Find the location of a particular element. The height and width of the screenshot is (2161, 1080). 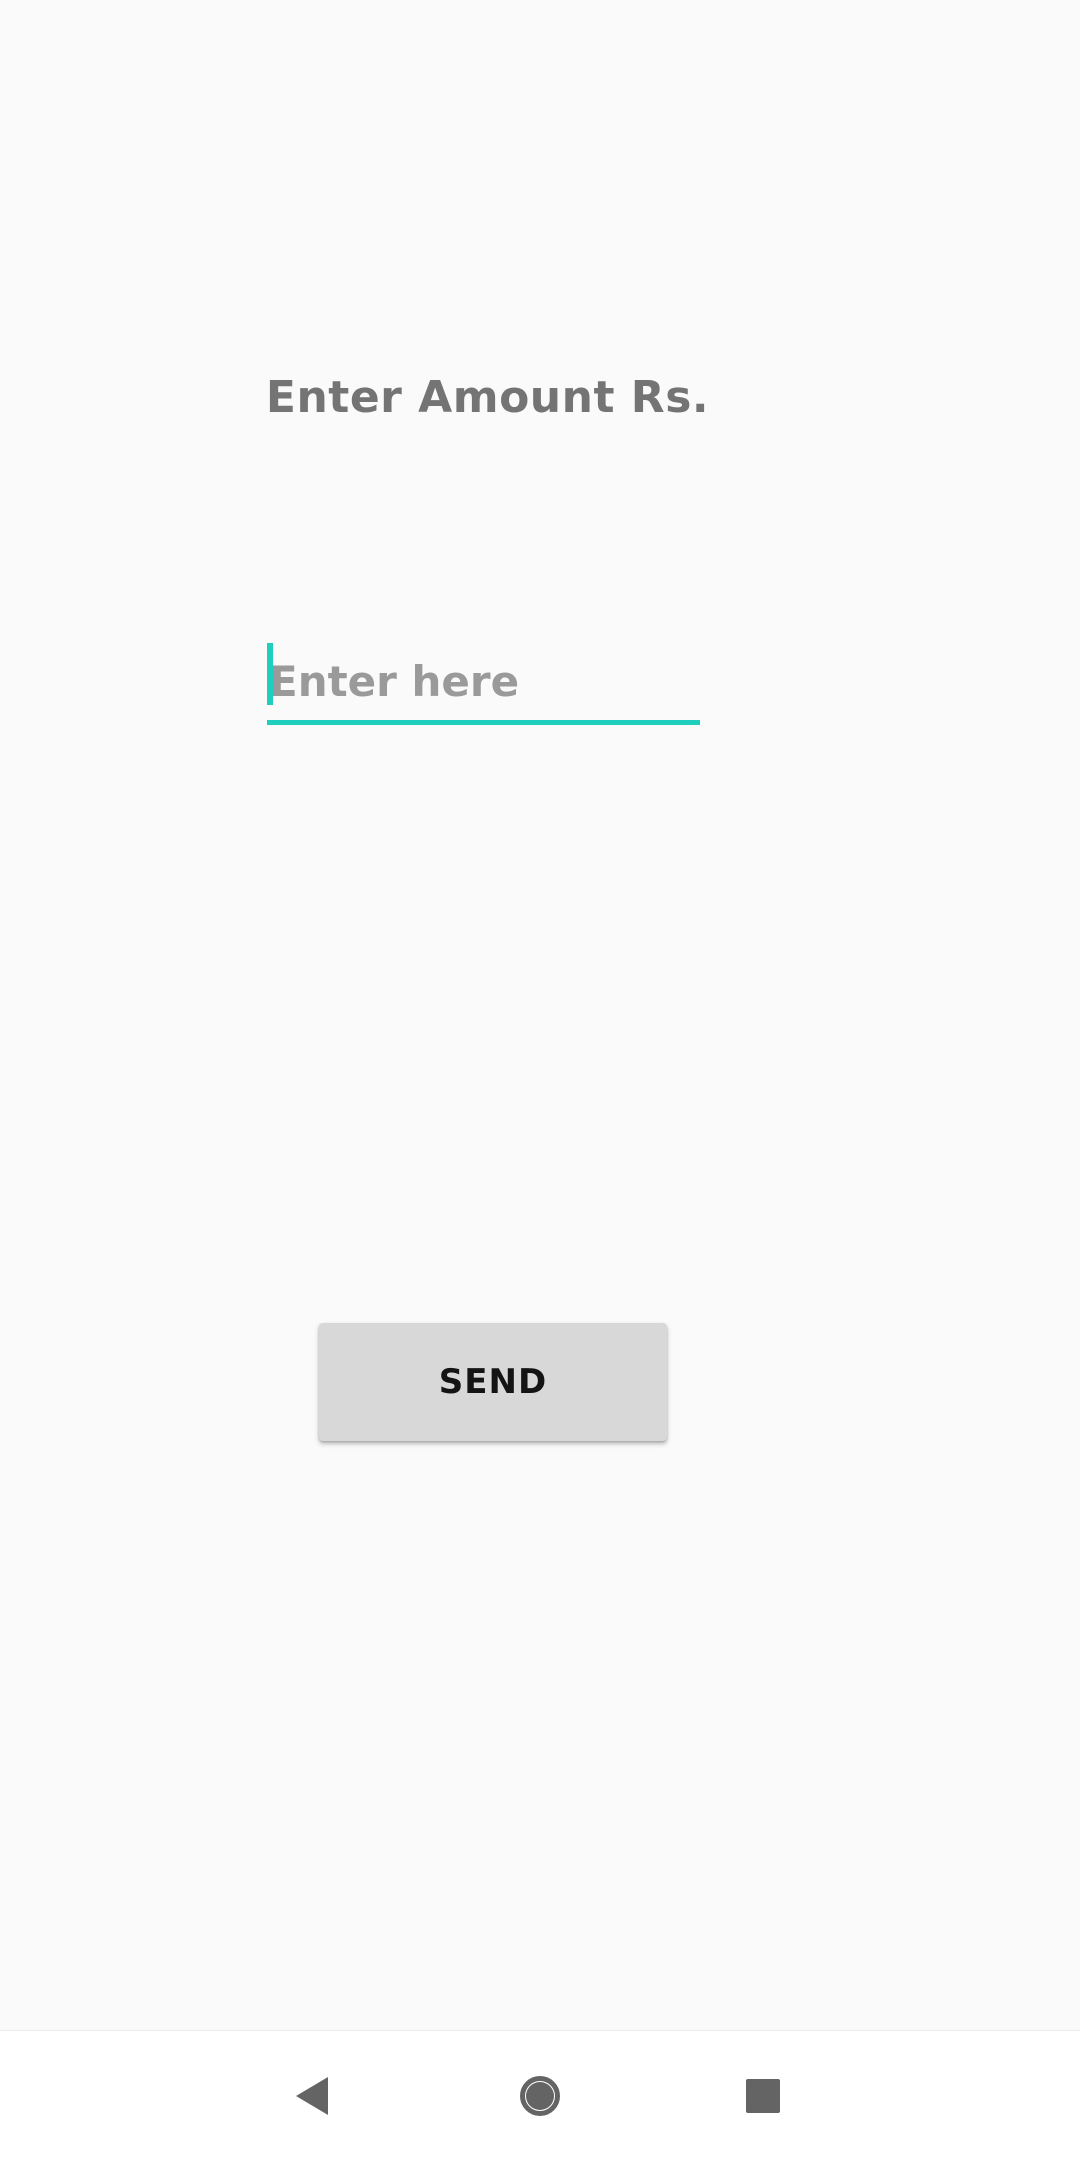

recents-square-icon is located at coordinates (763, 2096).